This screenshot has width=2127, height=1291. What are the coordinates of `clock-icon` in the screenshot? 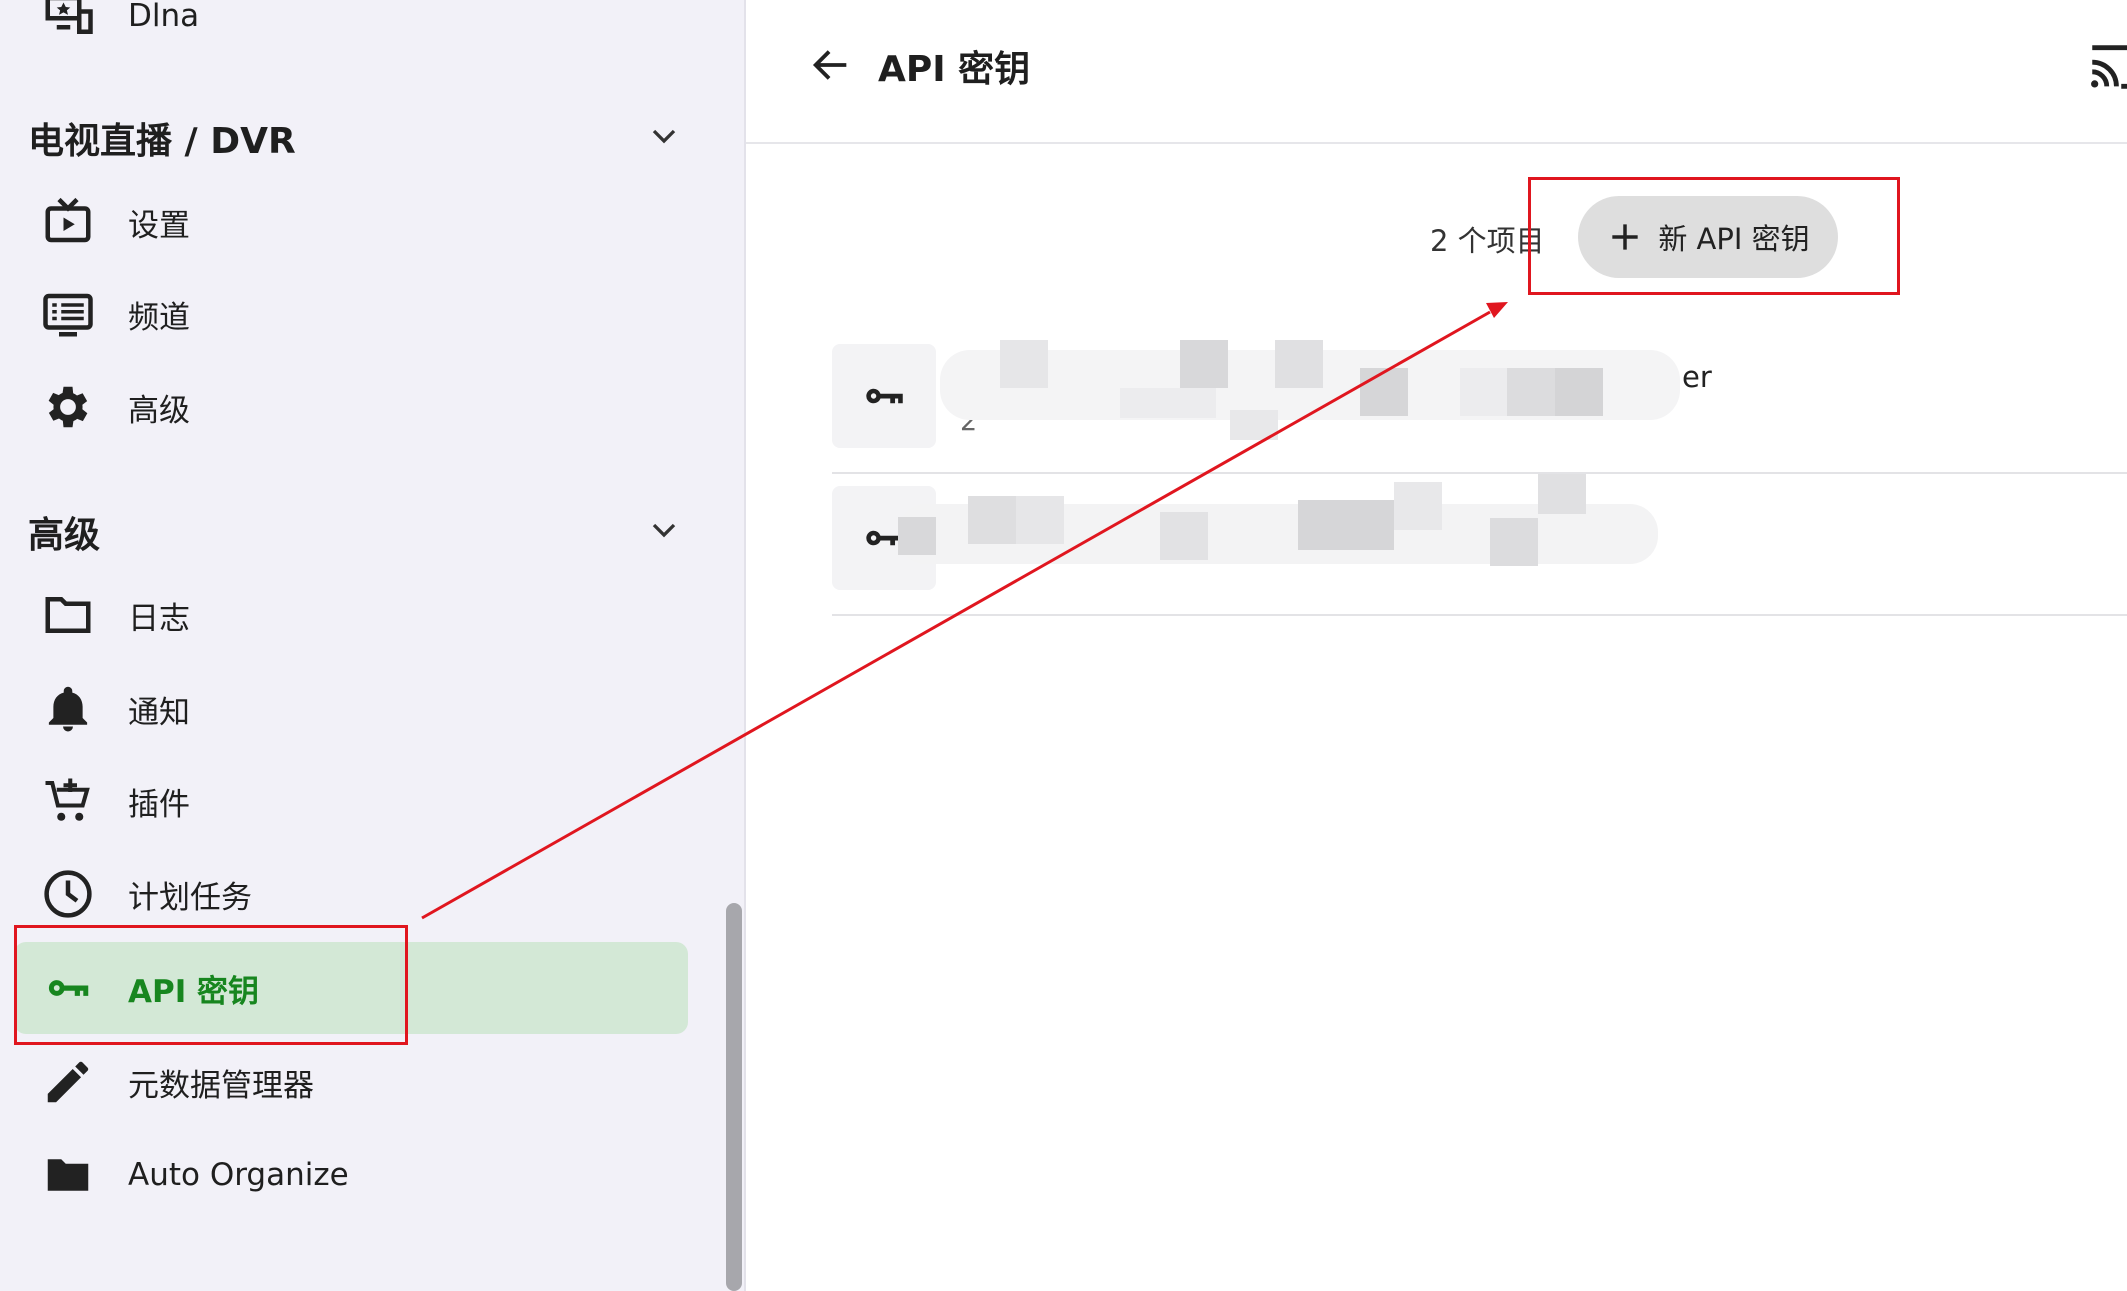 It's located at (68, 894).